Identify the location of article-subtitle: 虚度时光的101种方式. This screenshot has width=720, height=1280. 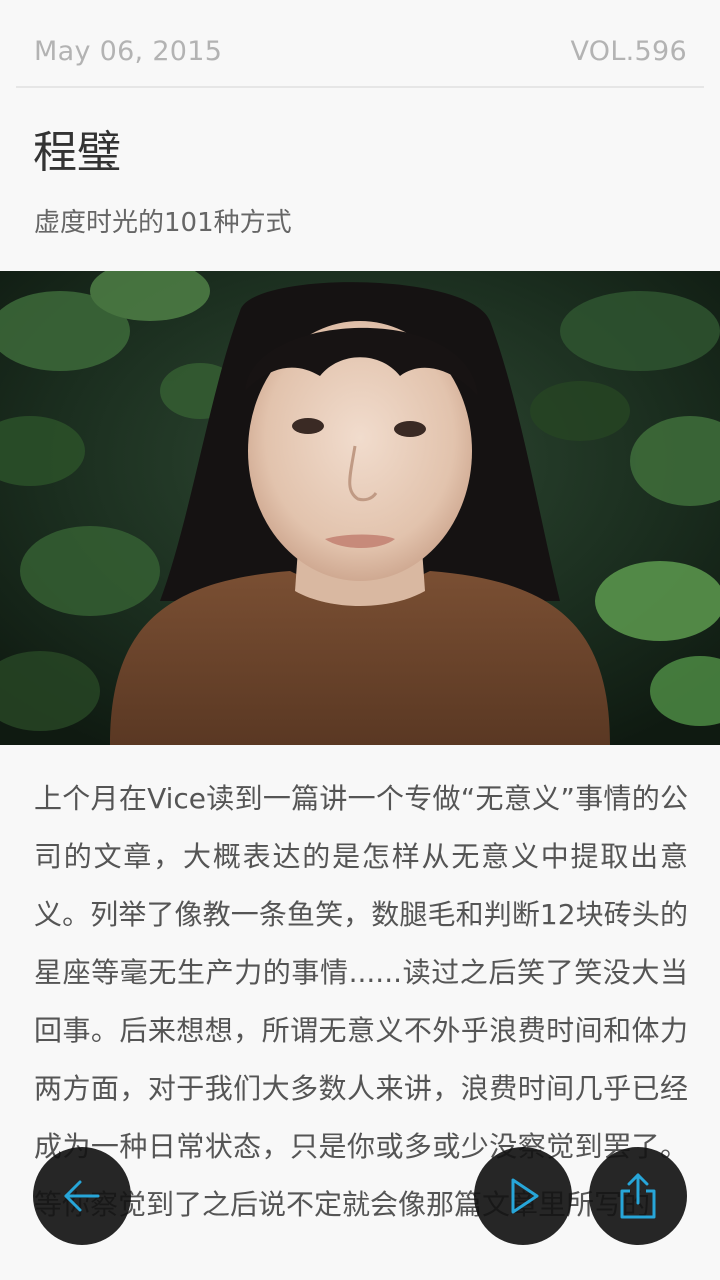
(163, 223).